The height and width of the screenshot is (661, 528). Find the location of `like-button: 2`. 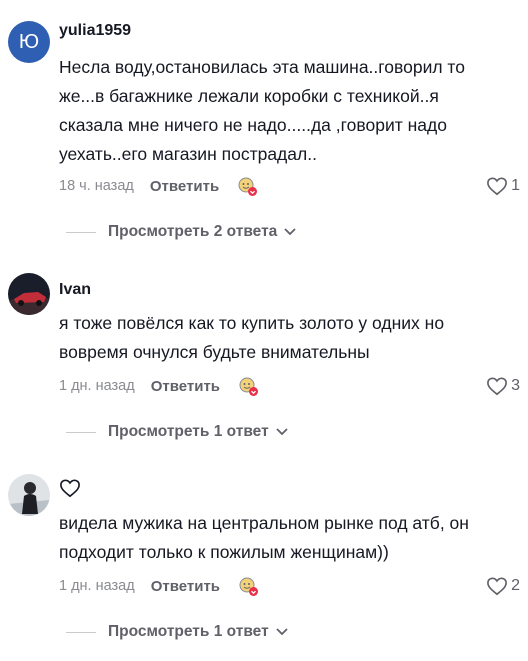

like-button: 2 is located at coordinates (503, 586).